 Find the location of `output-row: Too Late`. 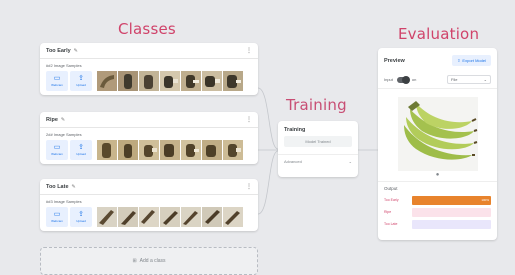

output-row: Too Late is located at coordinates (437, 224).